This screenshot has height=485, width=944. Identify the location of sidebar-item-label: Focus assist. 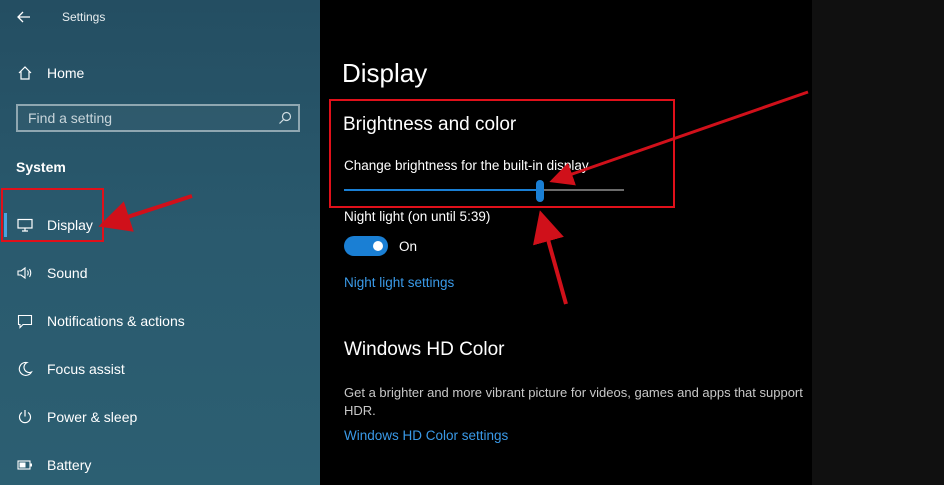
(86, 369).